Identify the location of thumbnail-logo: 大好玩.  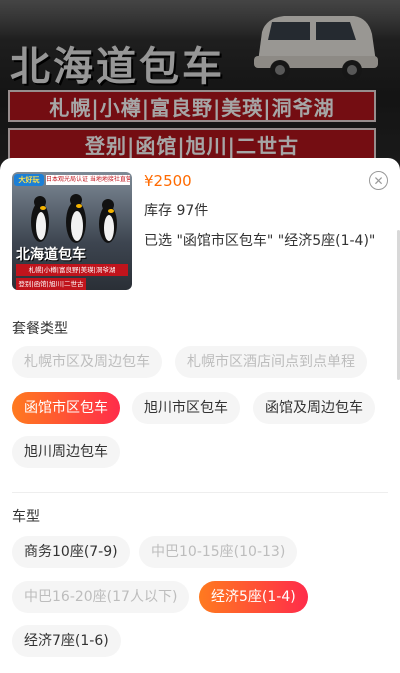
(29, 180).